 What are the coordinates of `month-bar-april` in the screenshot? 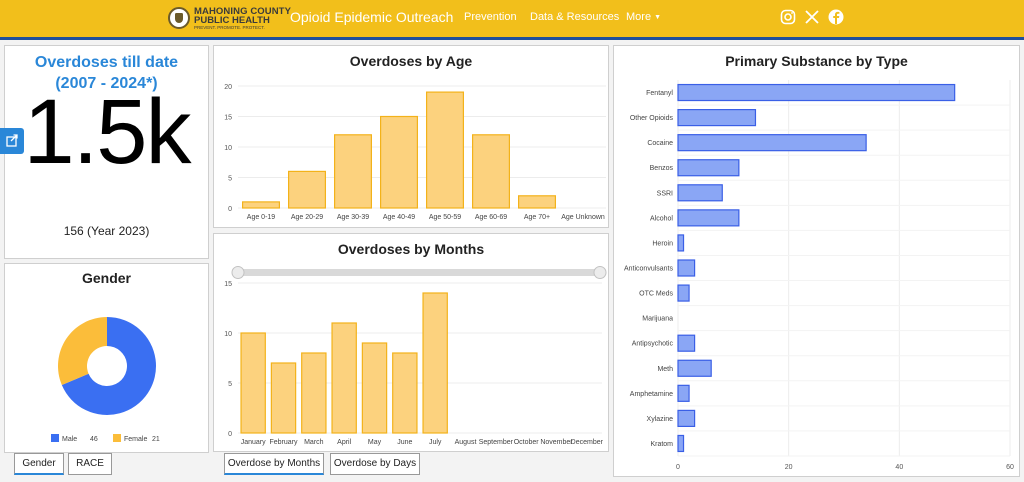 It's located at (344, 378).